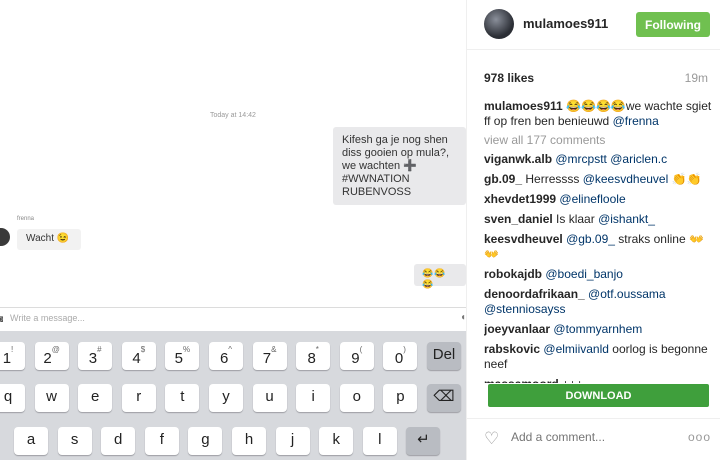 Image resolution: width=720 pixels, height=460 pixels. I want to click on caption-mention: @frenna, so click(636, 121).